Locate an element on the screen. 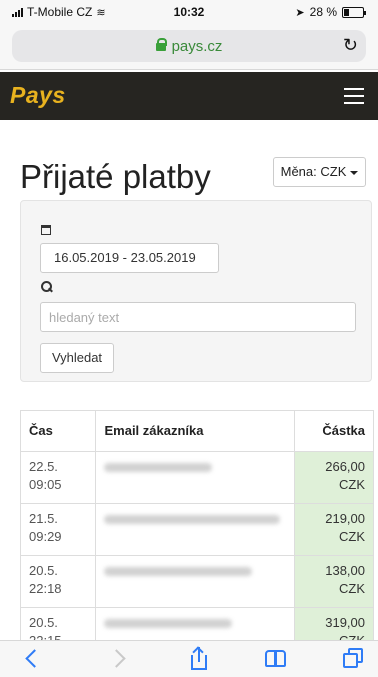 The height and width of the screenshot is (677, 378). page-title: Přijaté platby is located at coordinates (115, 176).